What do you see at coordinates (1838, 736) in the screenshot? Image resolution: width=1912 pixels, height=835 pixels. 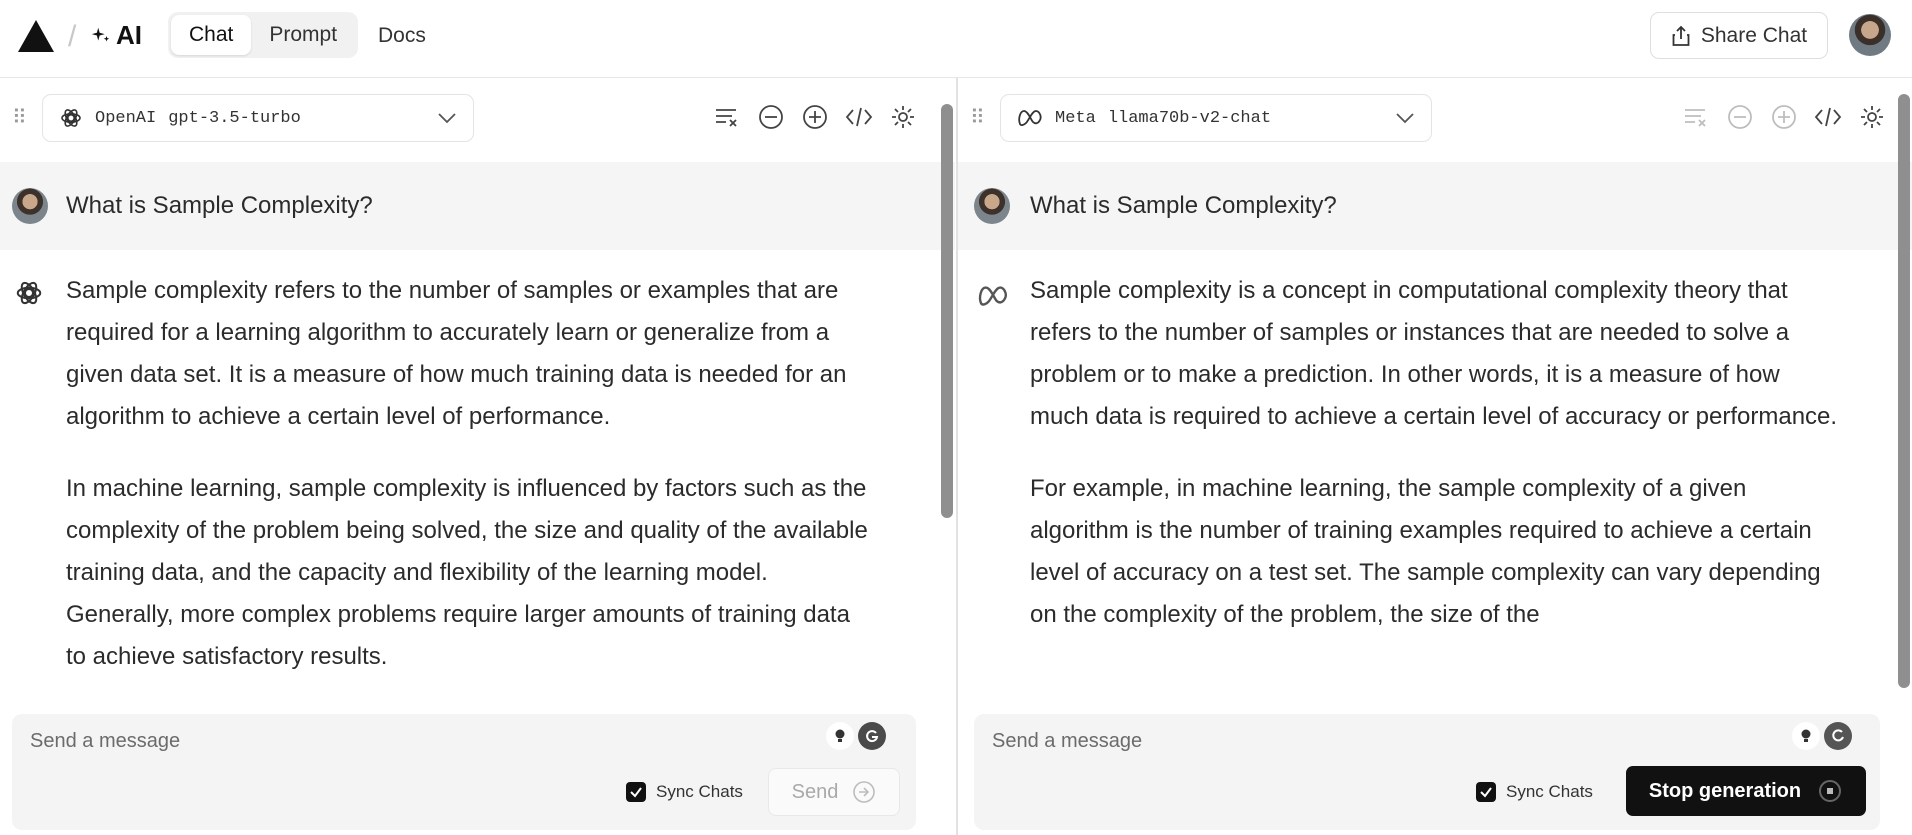 I see `loading-spinner-icon` at bounding box center [1838, 736].